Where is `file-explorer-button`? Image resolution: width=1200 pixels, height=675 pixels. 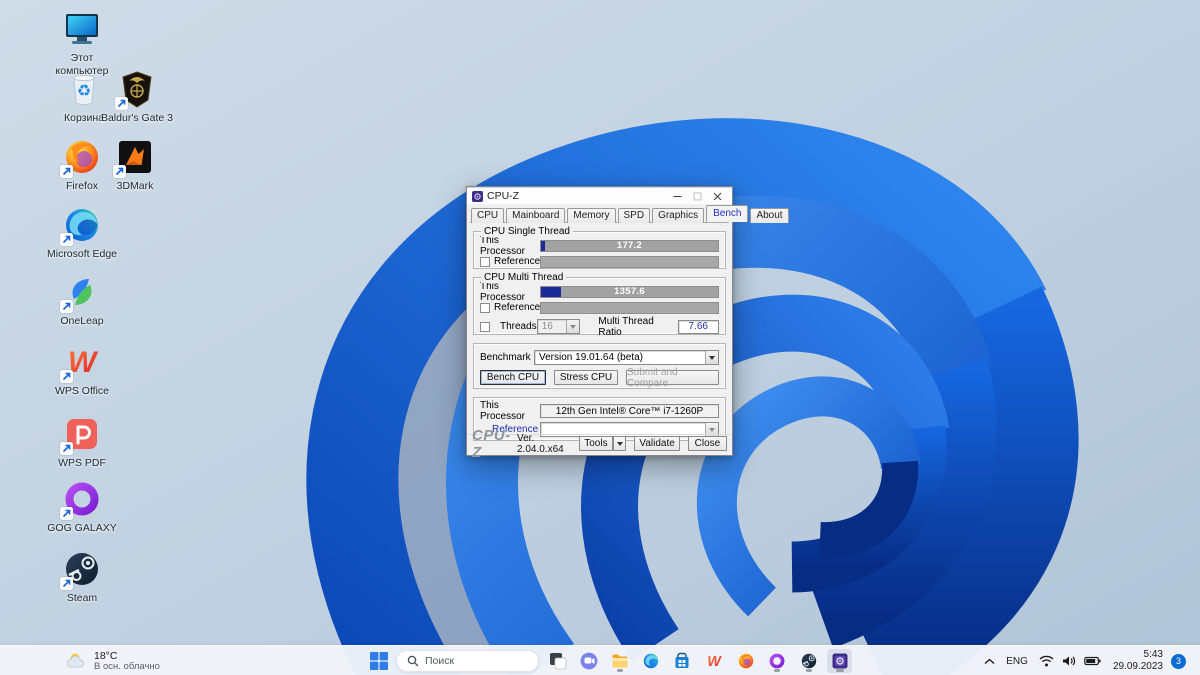
file-explorer-button is located at coordinates (619, 661).